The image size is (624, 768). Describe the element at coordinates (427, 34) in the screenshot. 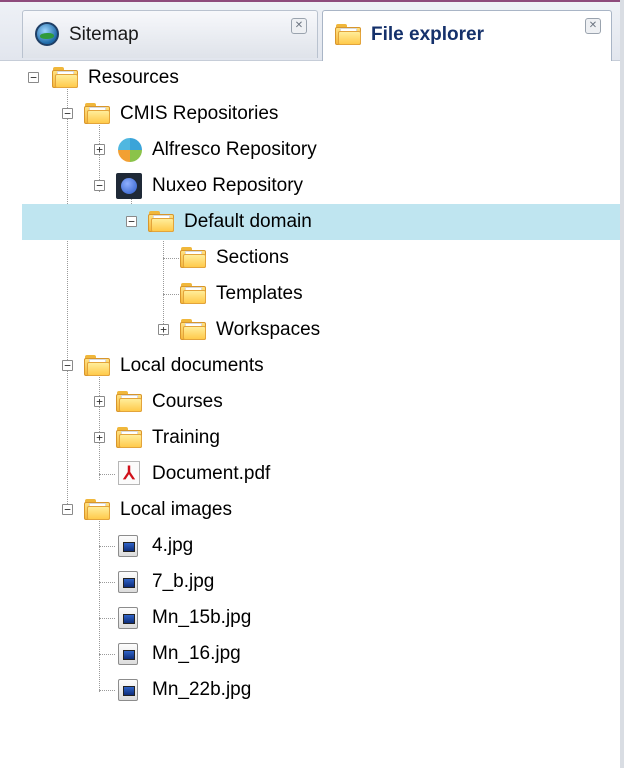

I see `tab-file-explorer-label: File explorer` at that location.